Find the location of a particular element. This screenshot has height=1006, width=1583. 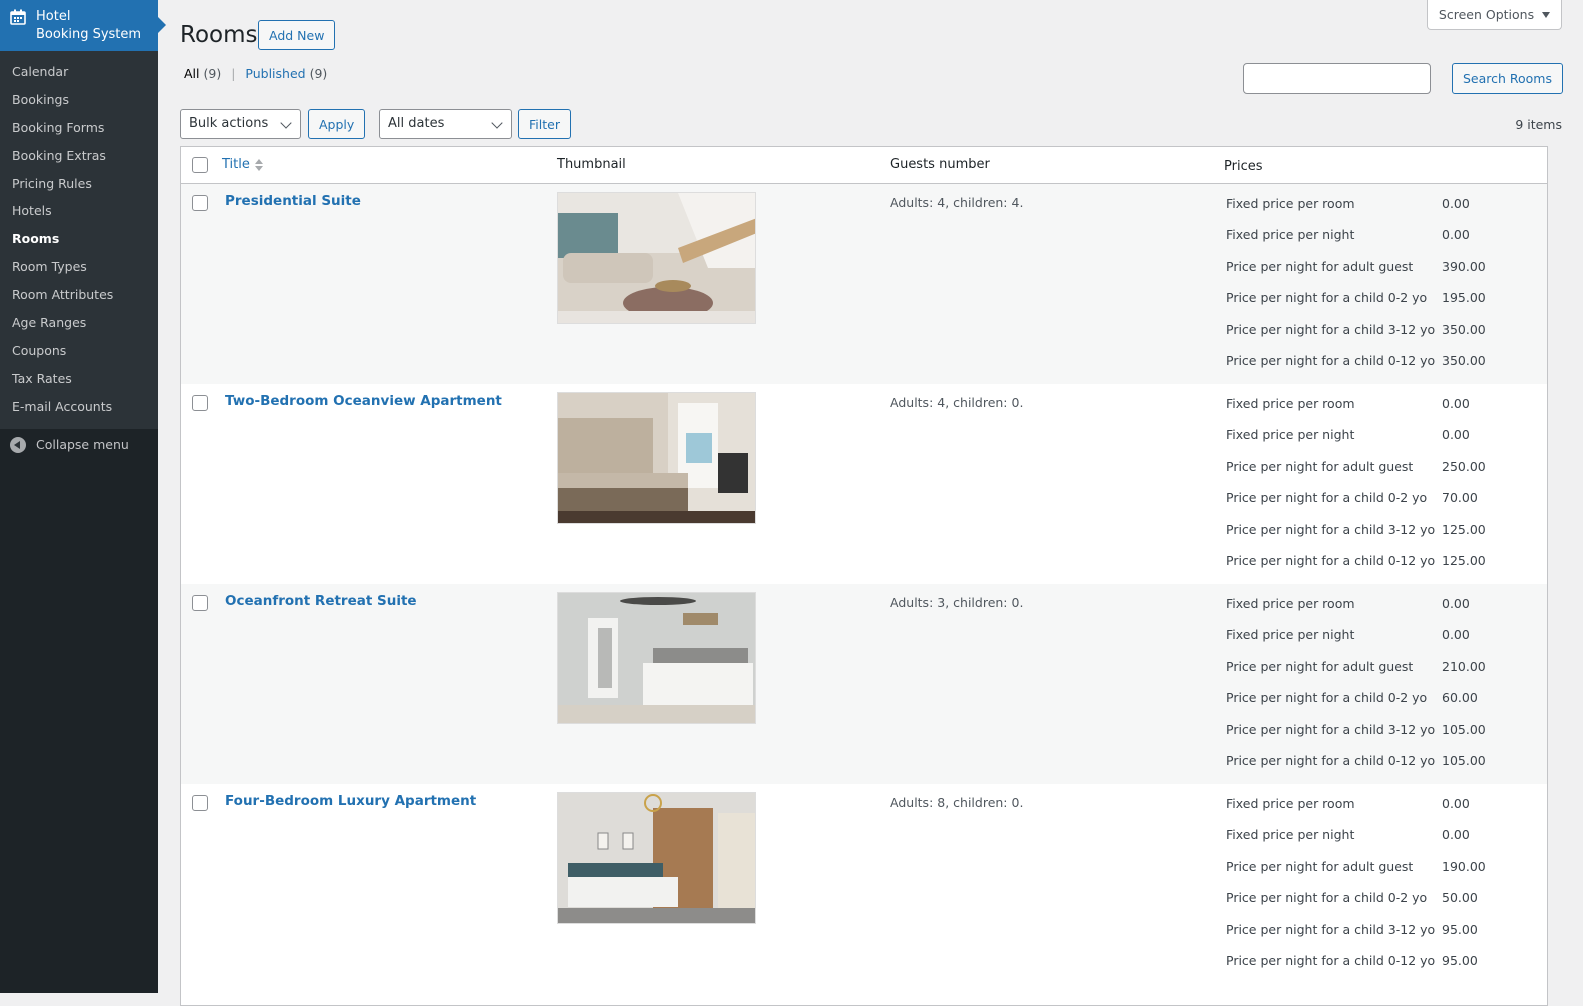

sidebar-item-booking-extras: Booking Extras is located at coordinates (79, 156).